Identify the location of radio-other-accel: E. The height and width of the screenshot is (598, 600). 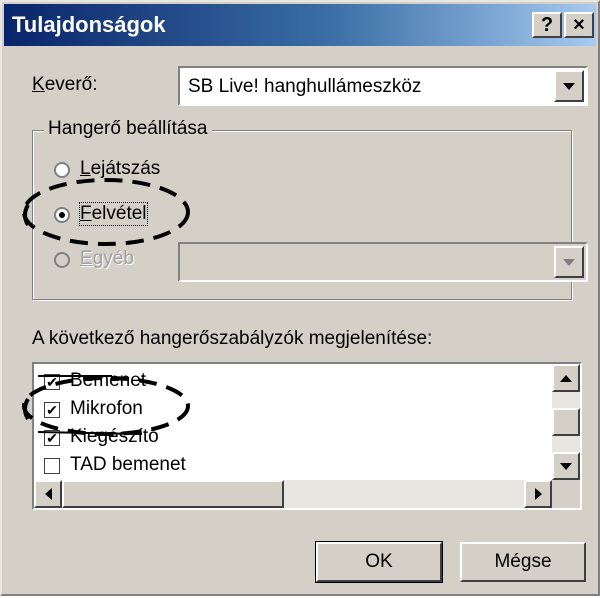
(86, 258).